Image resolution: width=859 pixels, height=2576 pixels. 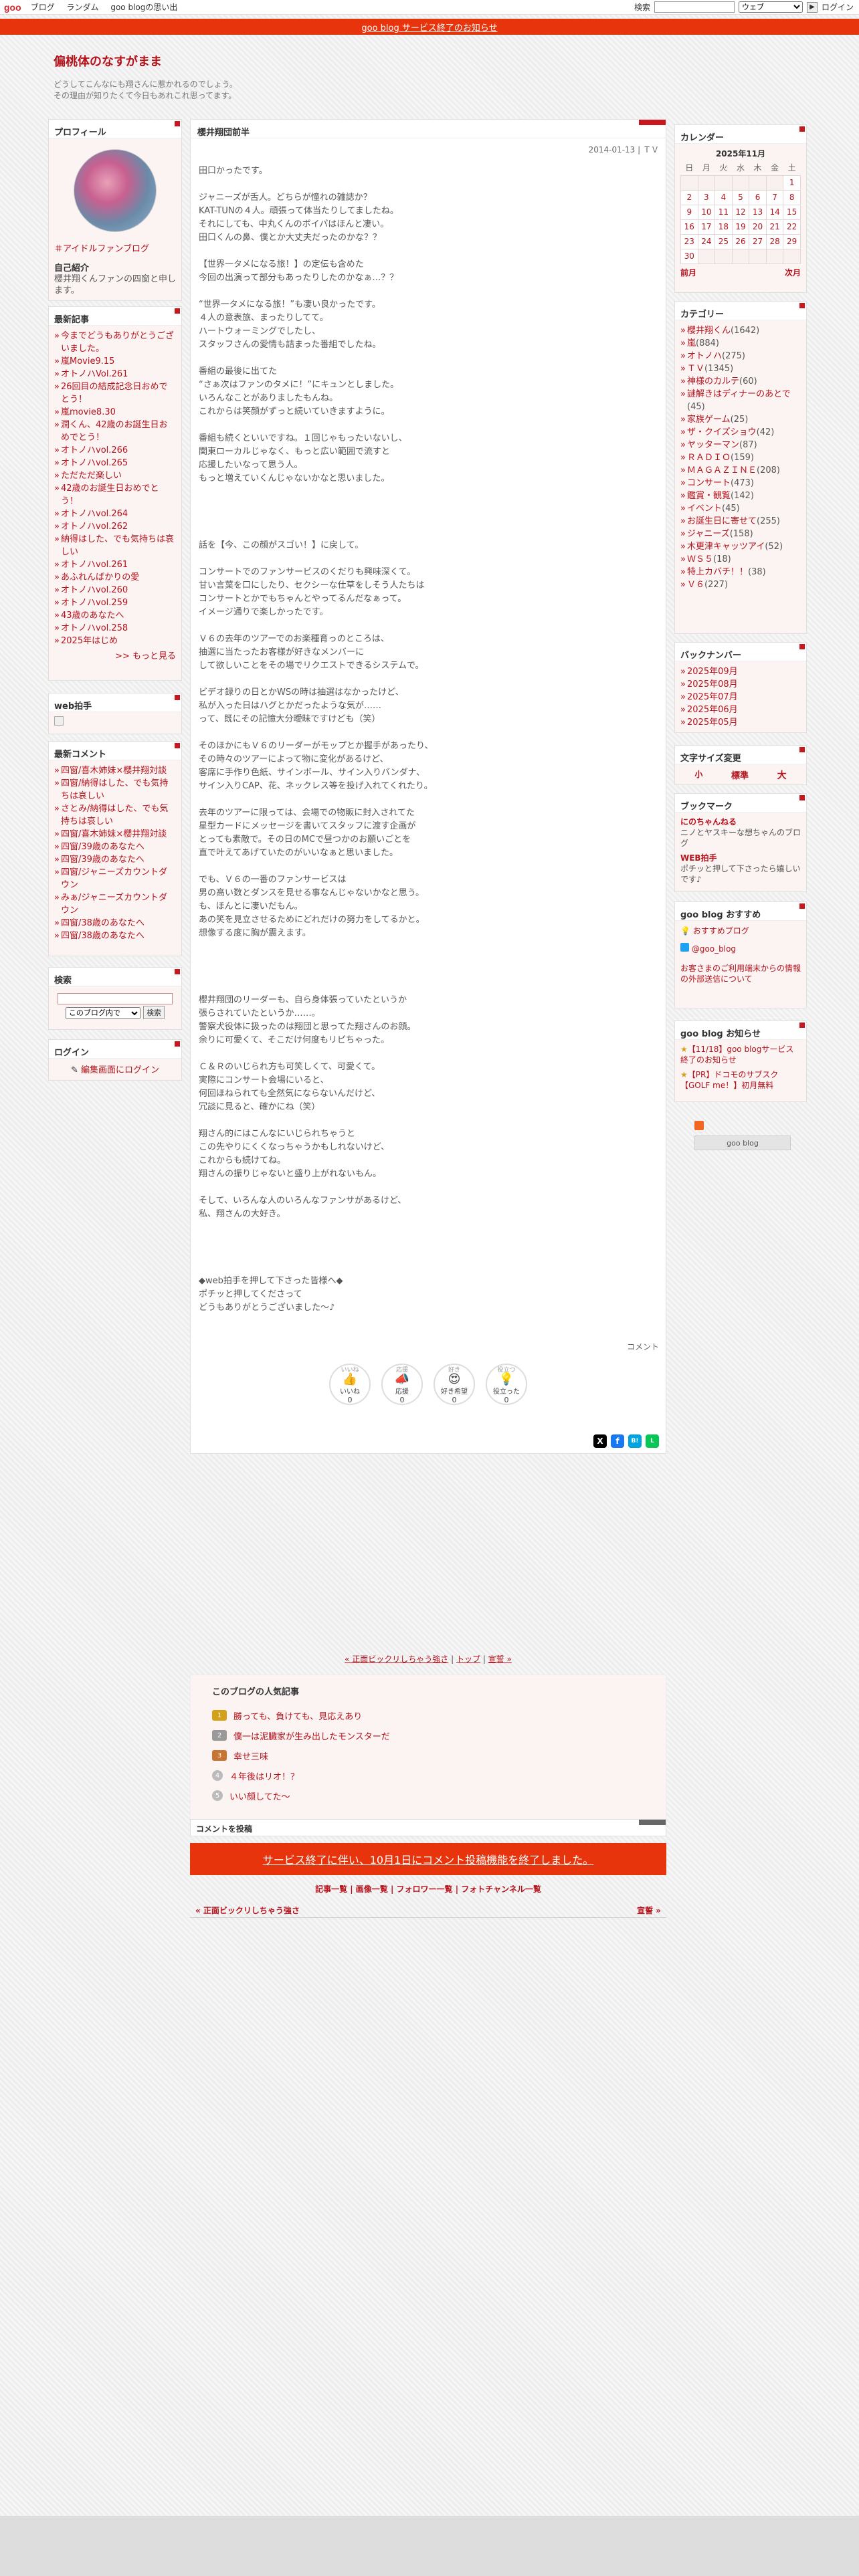 What do you see at coordinates (740, 948) in the screenshot?
I see `twitter-link: @goo_blog` at bounding box center [740, 948].